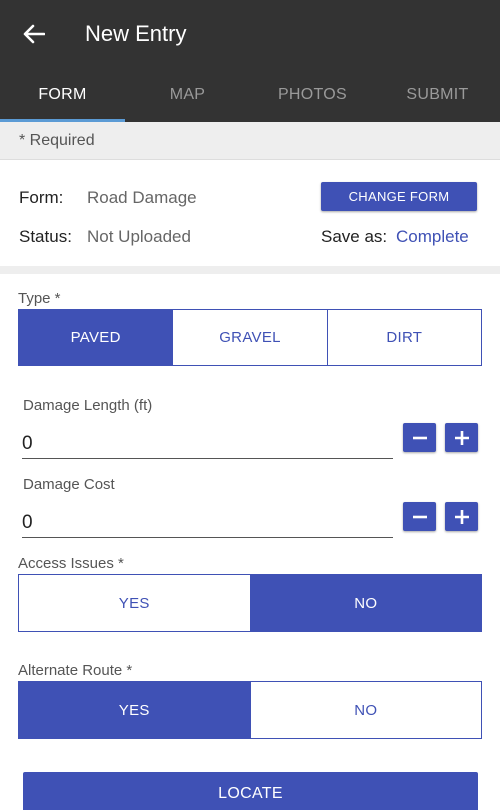  I want to click on damage-length-decrement-button, so click(419, 437).